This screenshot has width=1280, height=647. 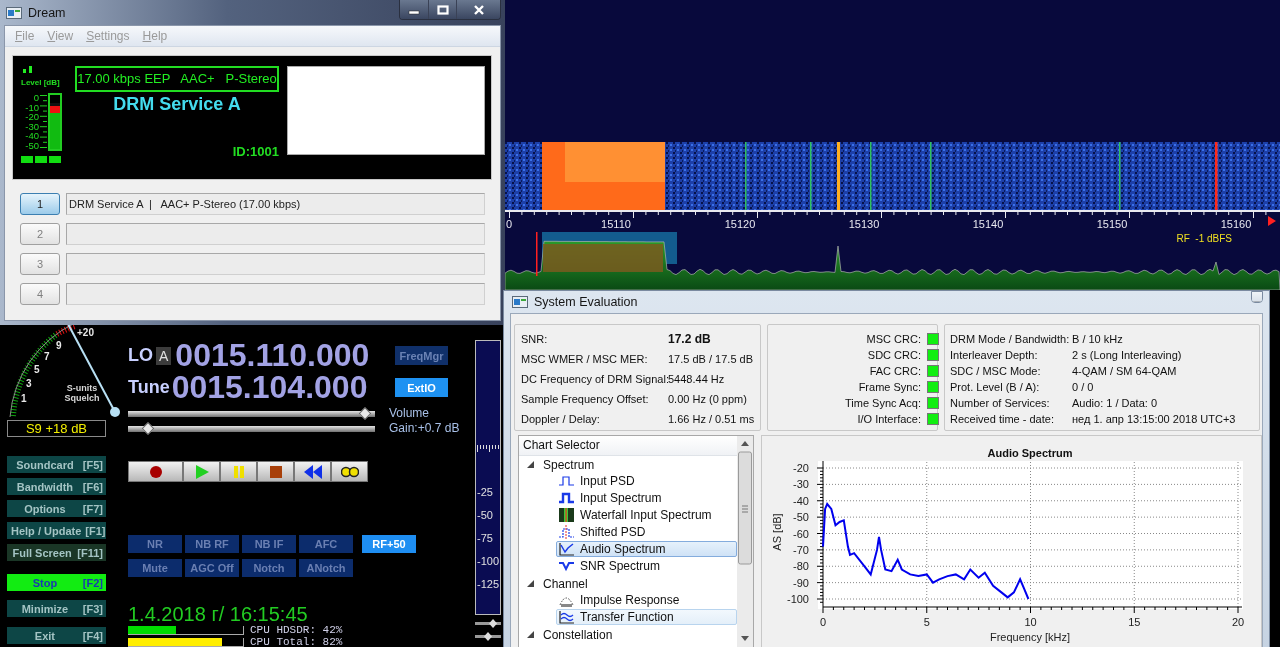 I want to click on service-button: 4, so click(x=40, y=294).